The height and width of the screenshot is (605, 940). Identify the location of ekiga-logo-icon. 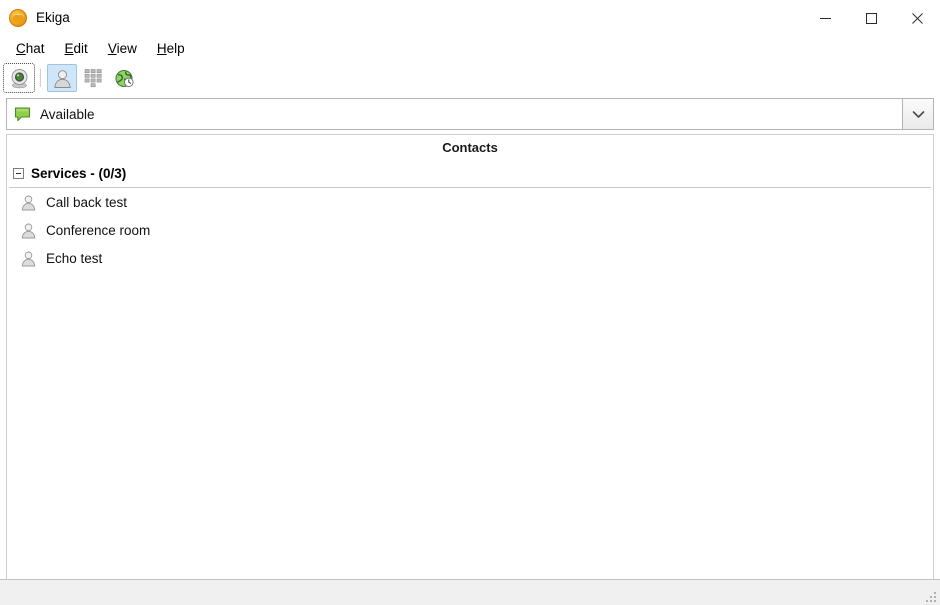
(18, 18).